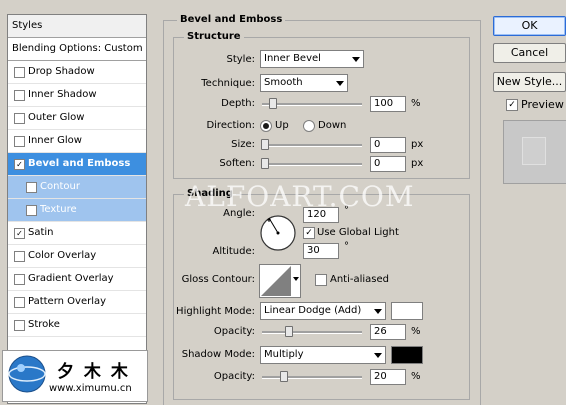  Describe the element at coordinates (230, 125) in the screenshot. I see `direction-label: Direction:` at that location.